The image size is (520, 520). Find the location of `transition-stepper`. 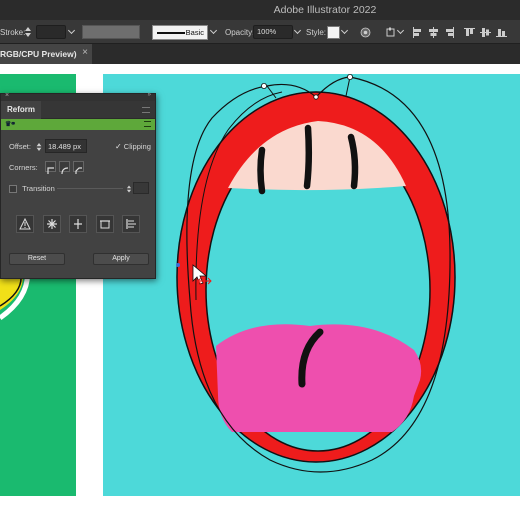

transition-stepper is located at coordinates (129, 188).